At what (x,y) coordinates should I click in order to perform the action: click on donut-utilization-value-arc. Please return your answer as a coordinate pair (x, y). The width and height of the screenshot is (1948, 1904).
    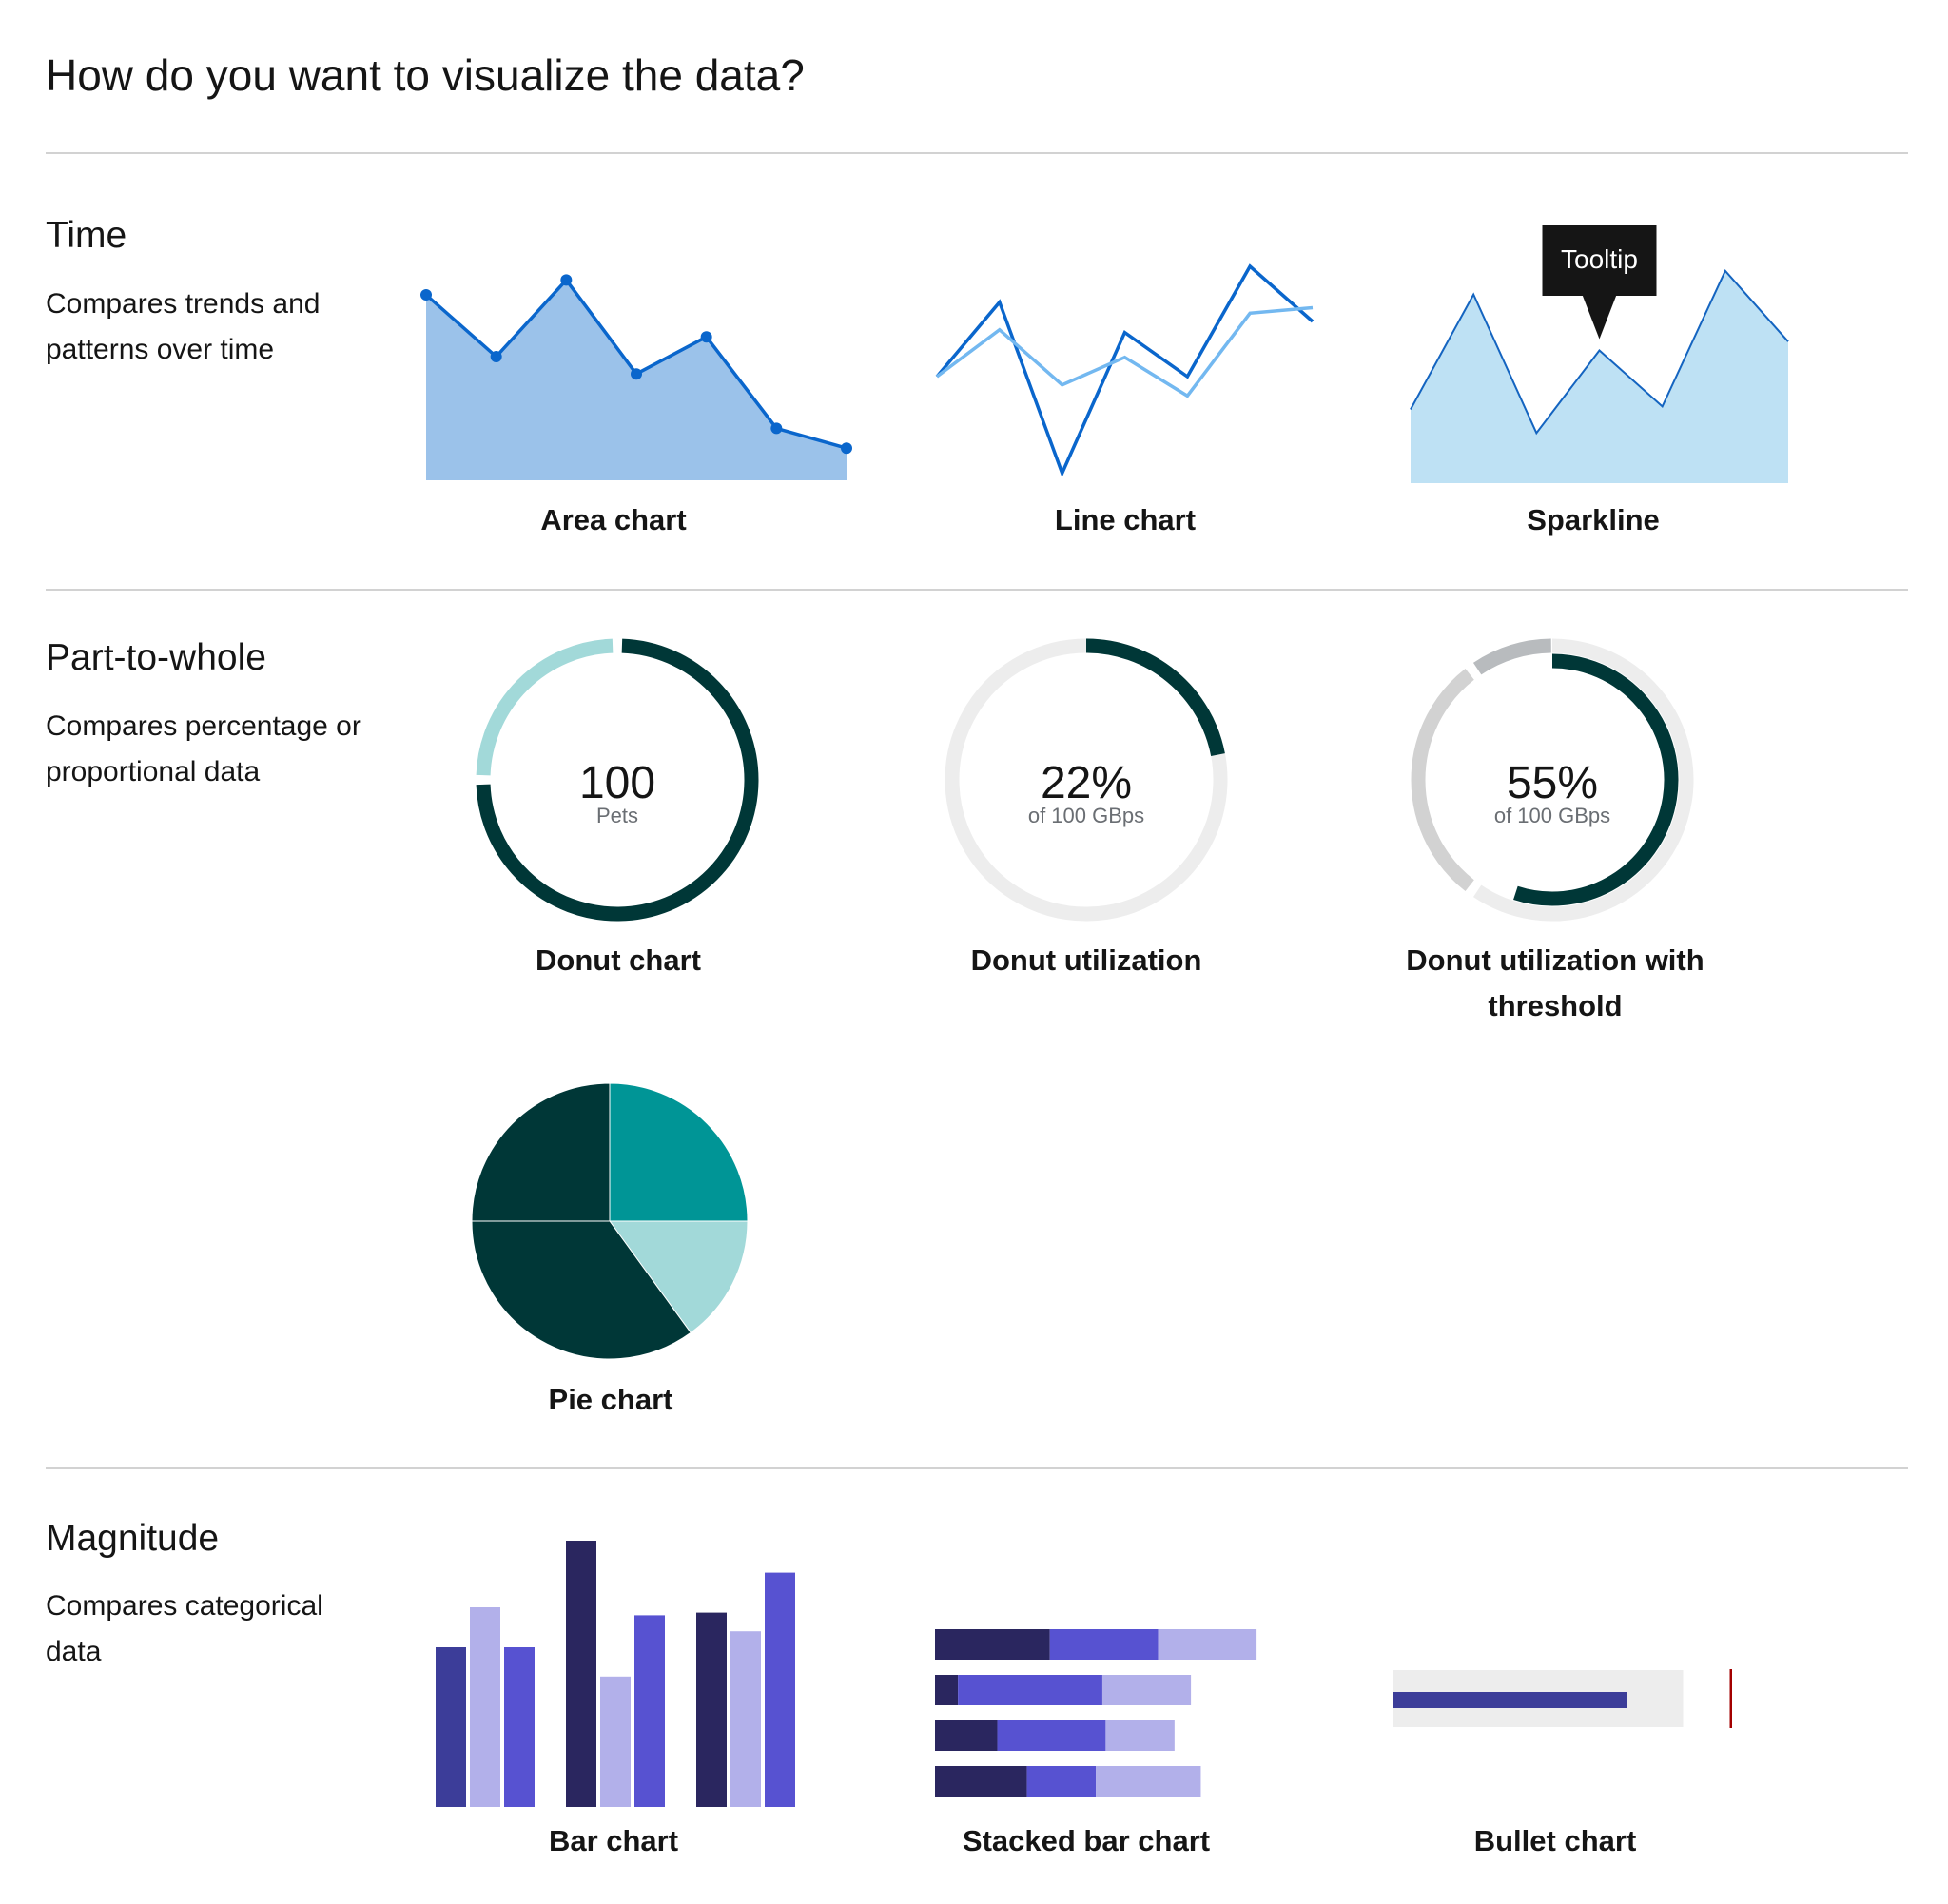
    Looking at the image, I should click on (1155, 697).